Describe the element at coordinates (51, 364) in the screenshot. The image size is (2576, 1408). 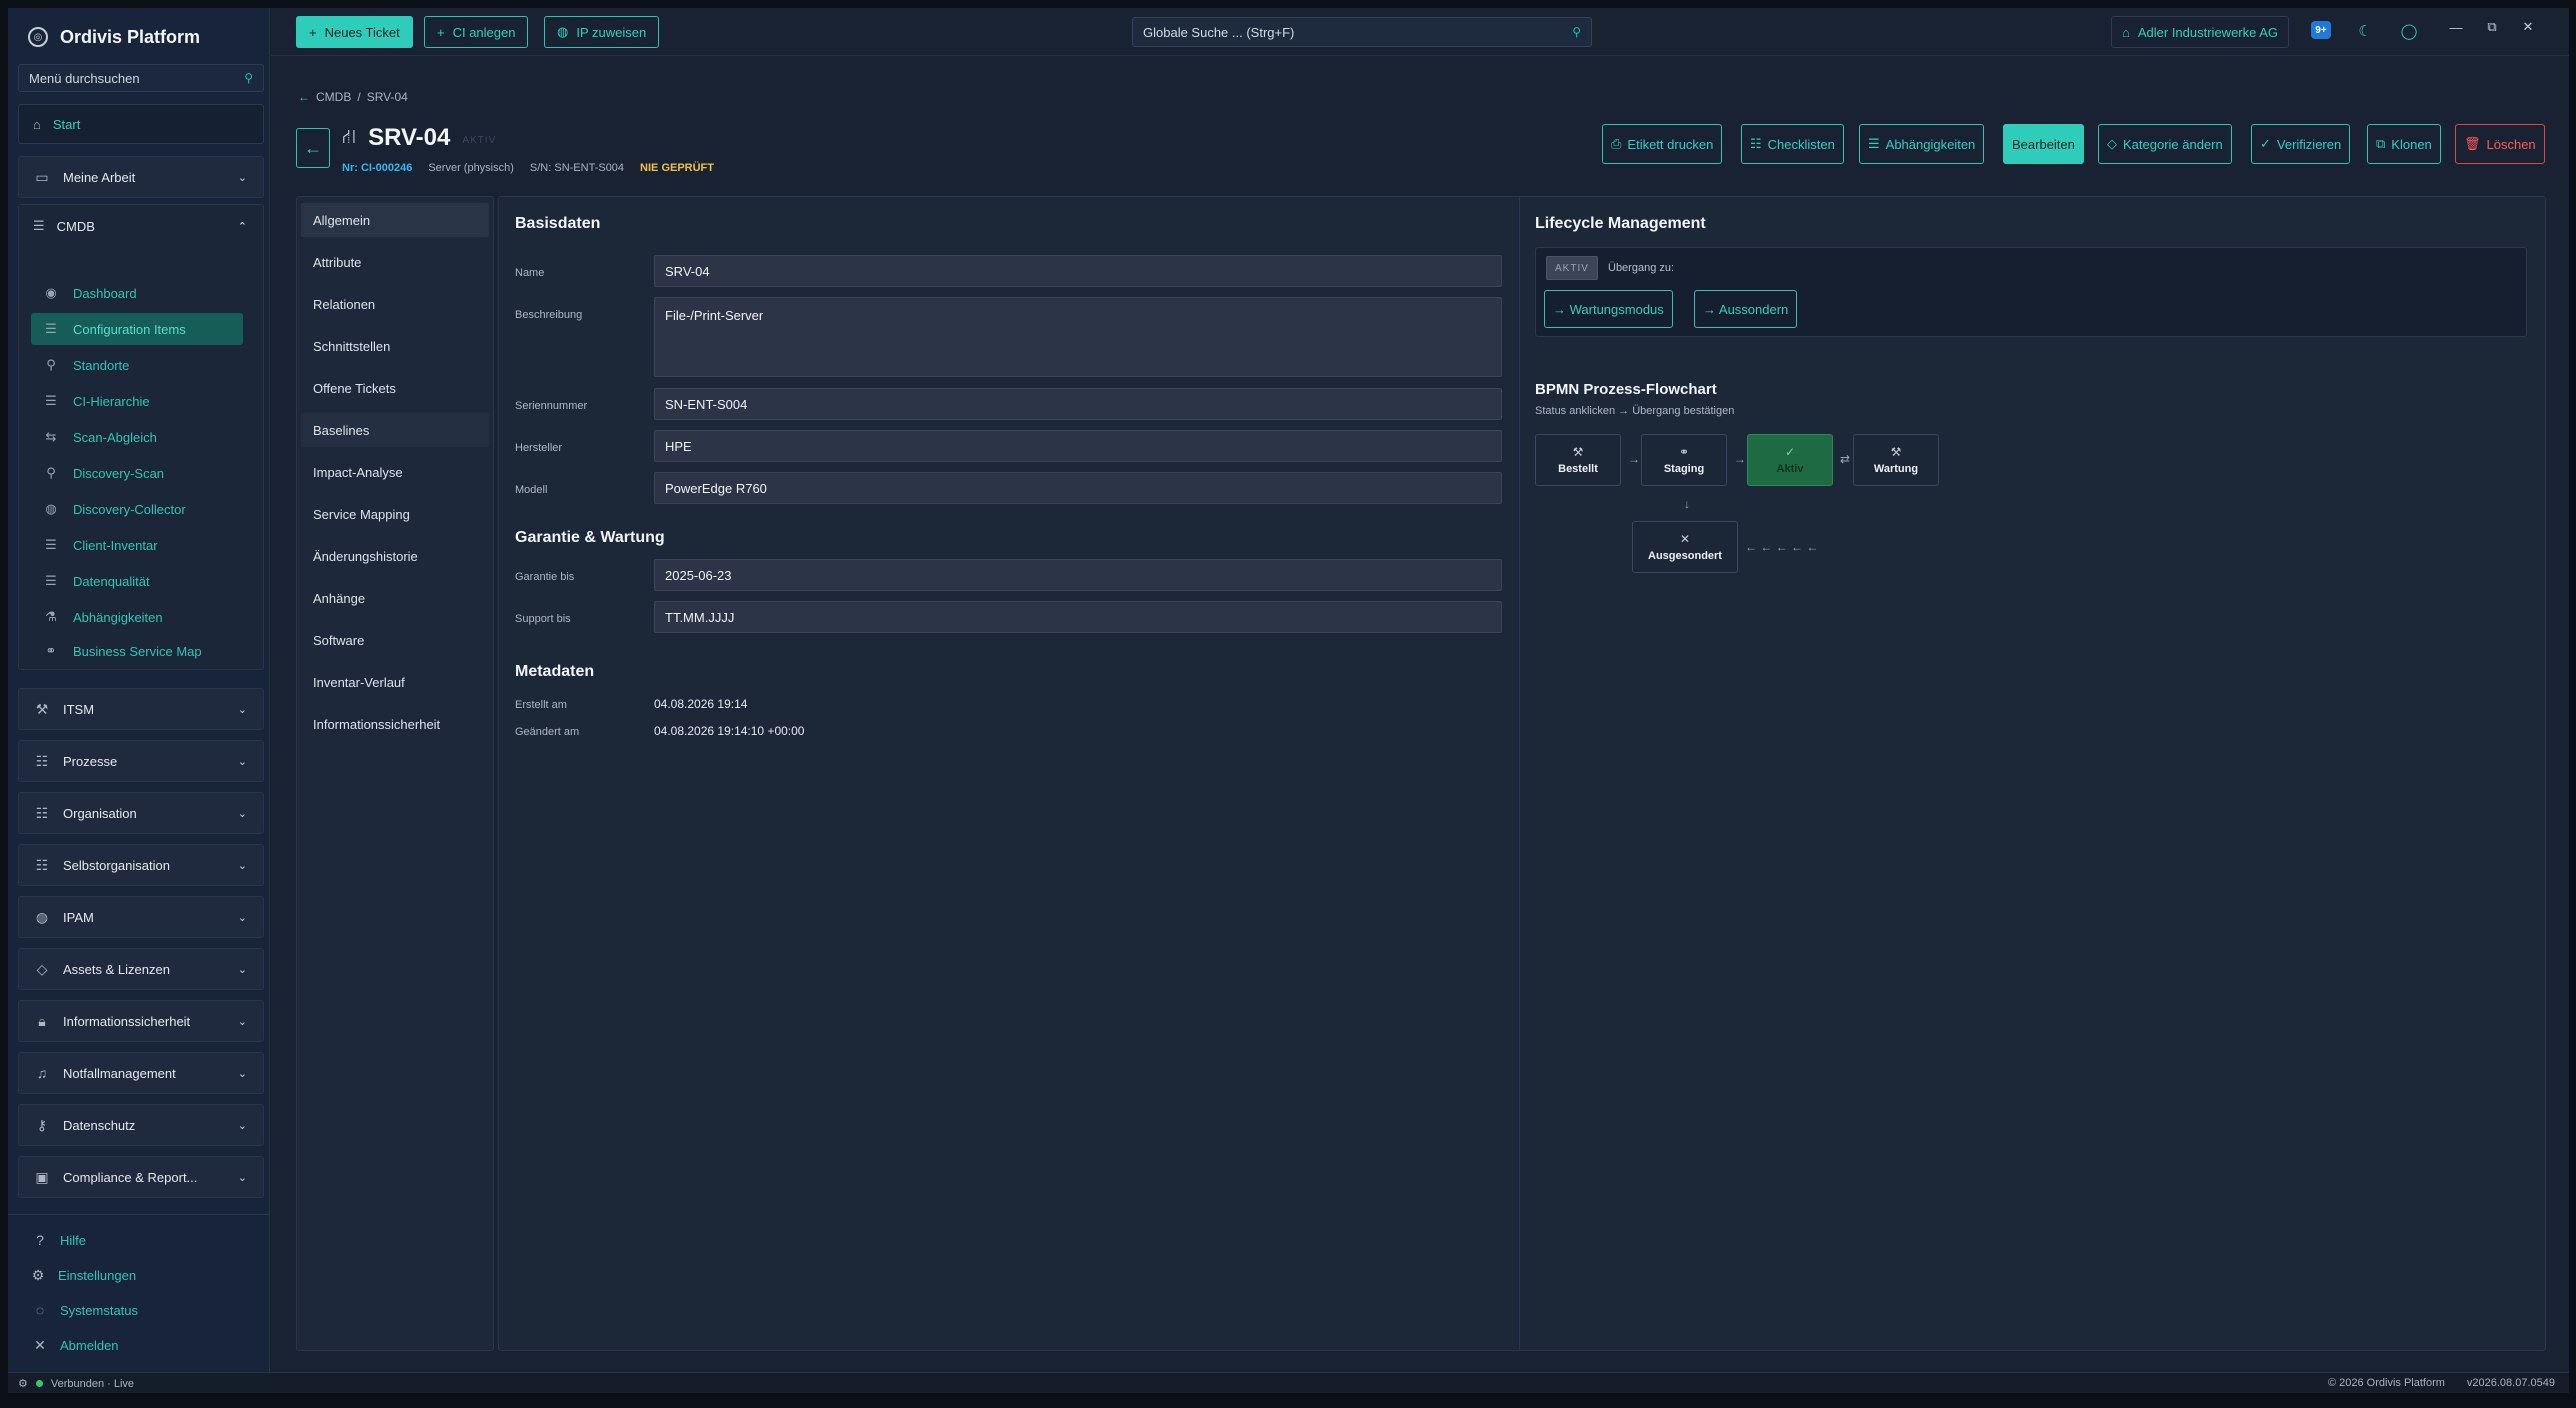
I see `pin-icon: ⚲` at that location.